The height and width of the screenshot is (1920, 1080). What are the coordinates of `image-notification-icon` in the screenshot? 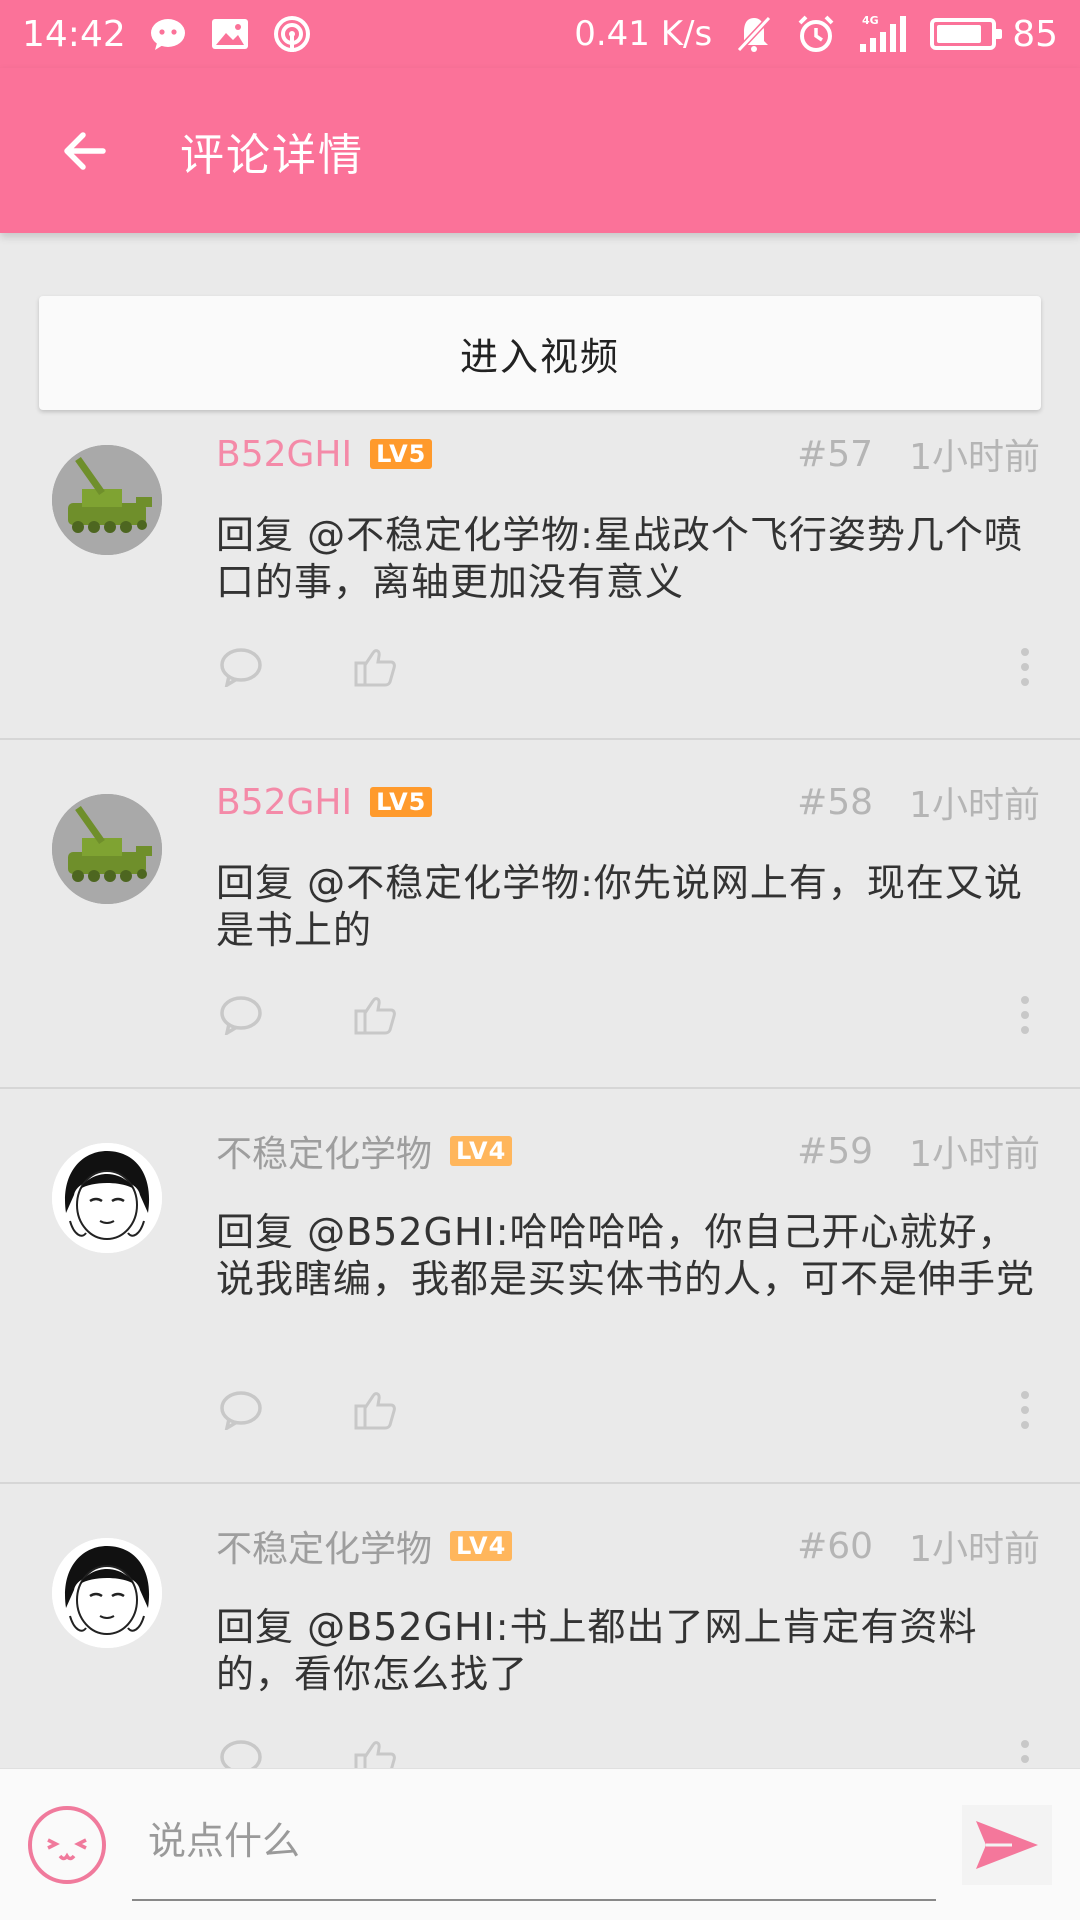 It's located at (230, 34).